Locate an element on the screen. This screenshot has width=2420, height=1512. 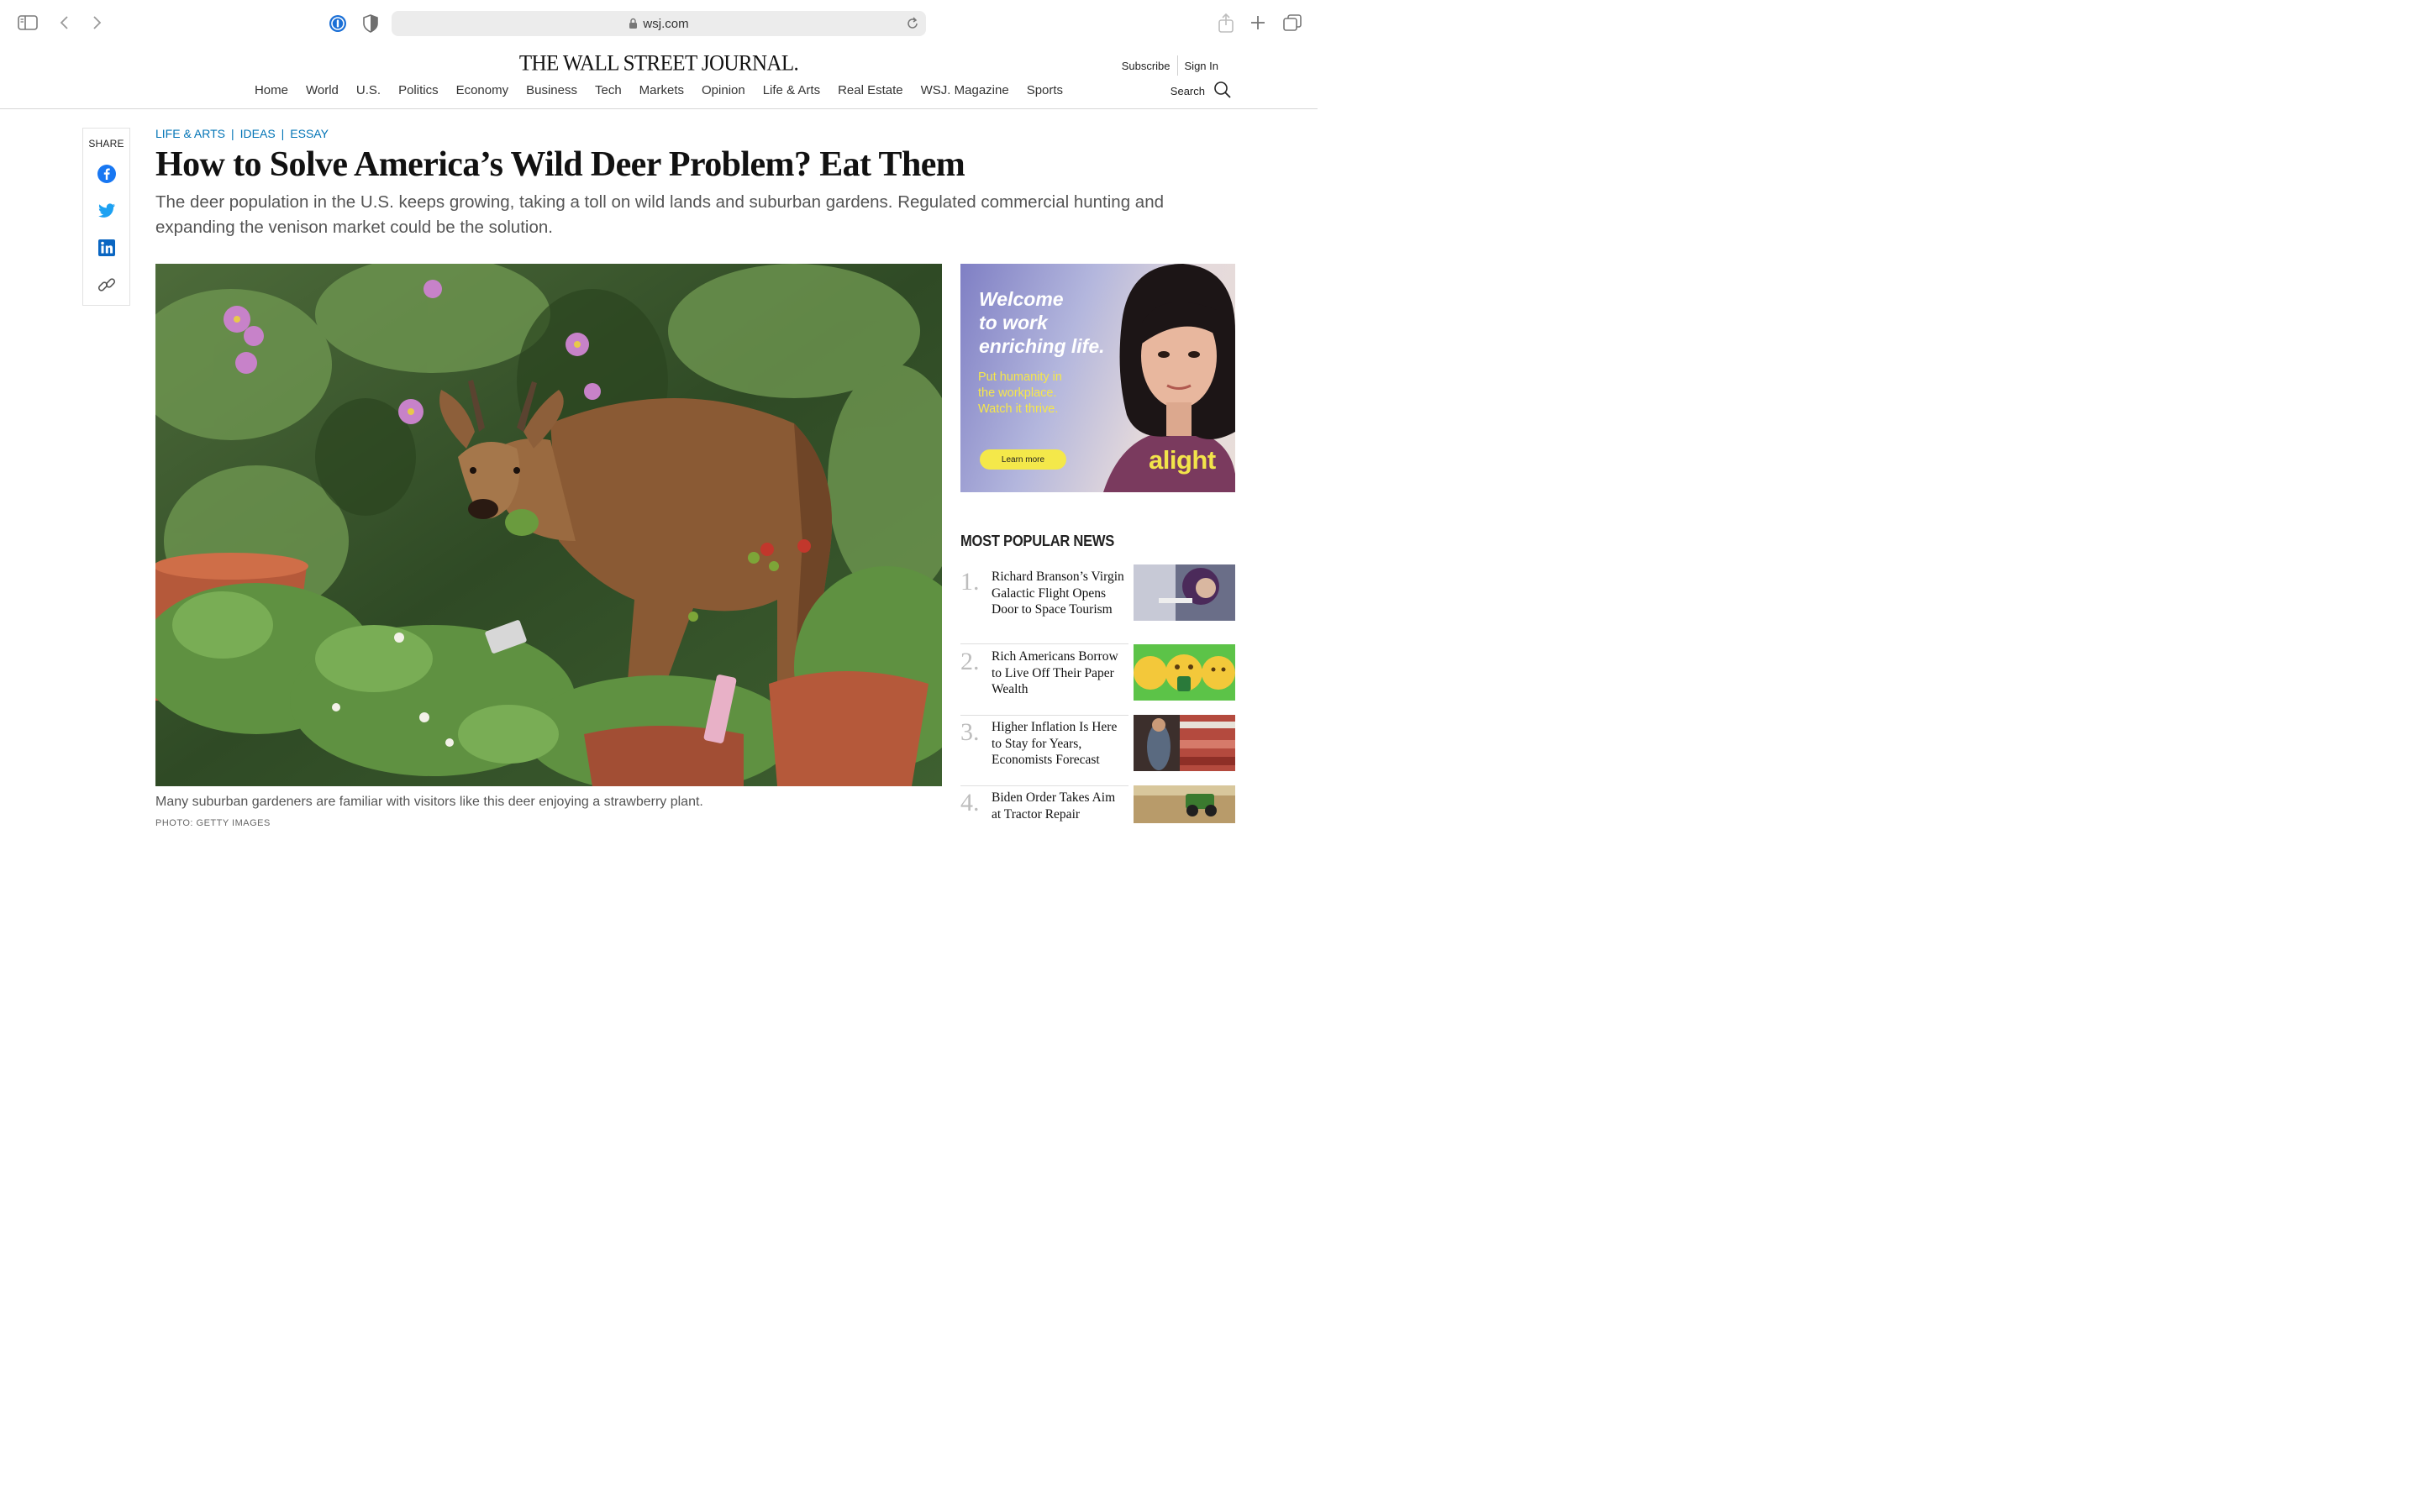
wsj-logo: THE WALL STREET JOURNAL. is located at coordinates (659, 63).